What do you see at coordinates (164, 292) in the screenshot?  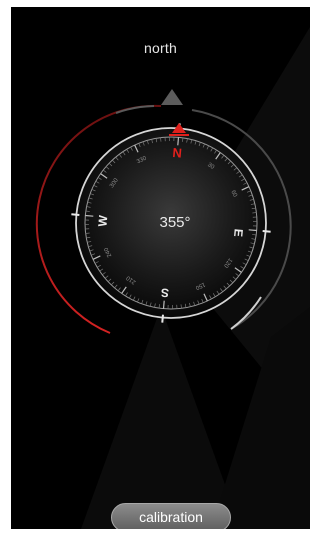 I see `cardinal-south: S` at bounding box center [164, 292].